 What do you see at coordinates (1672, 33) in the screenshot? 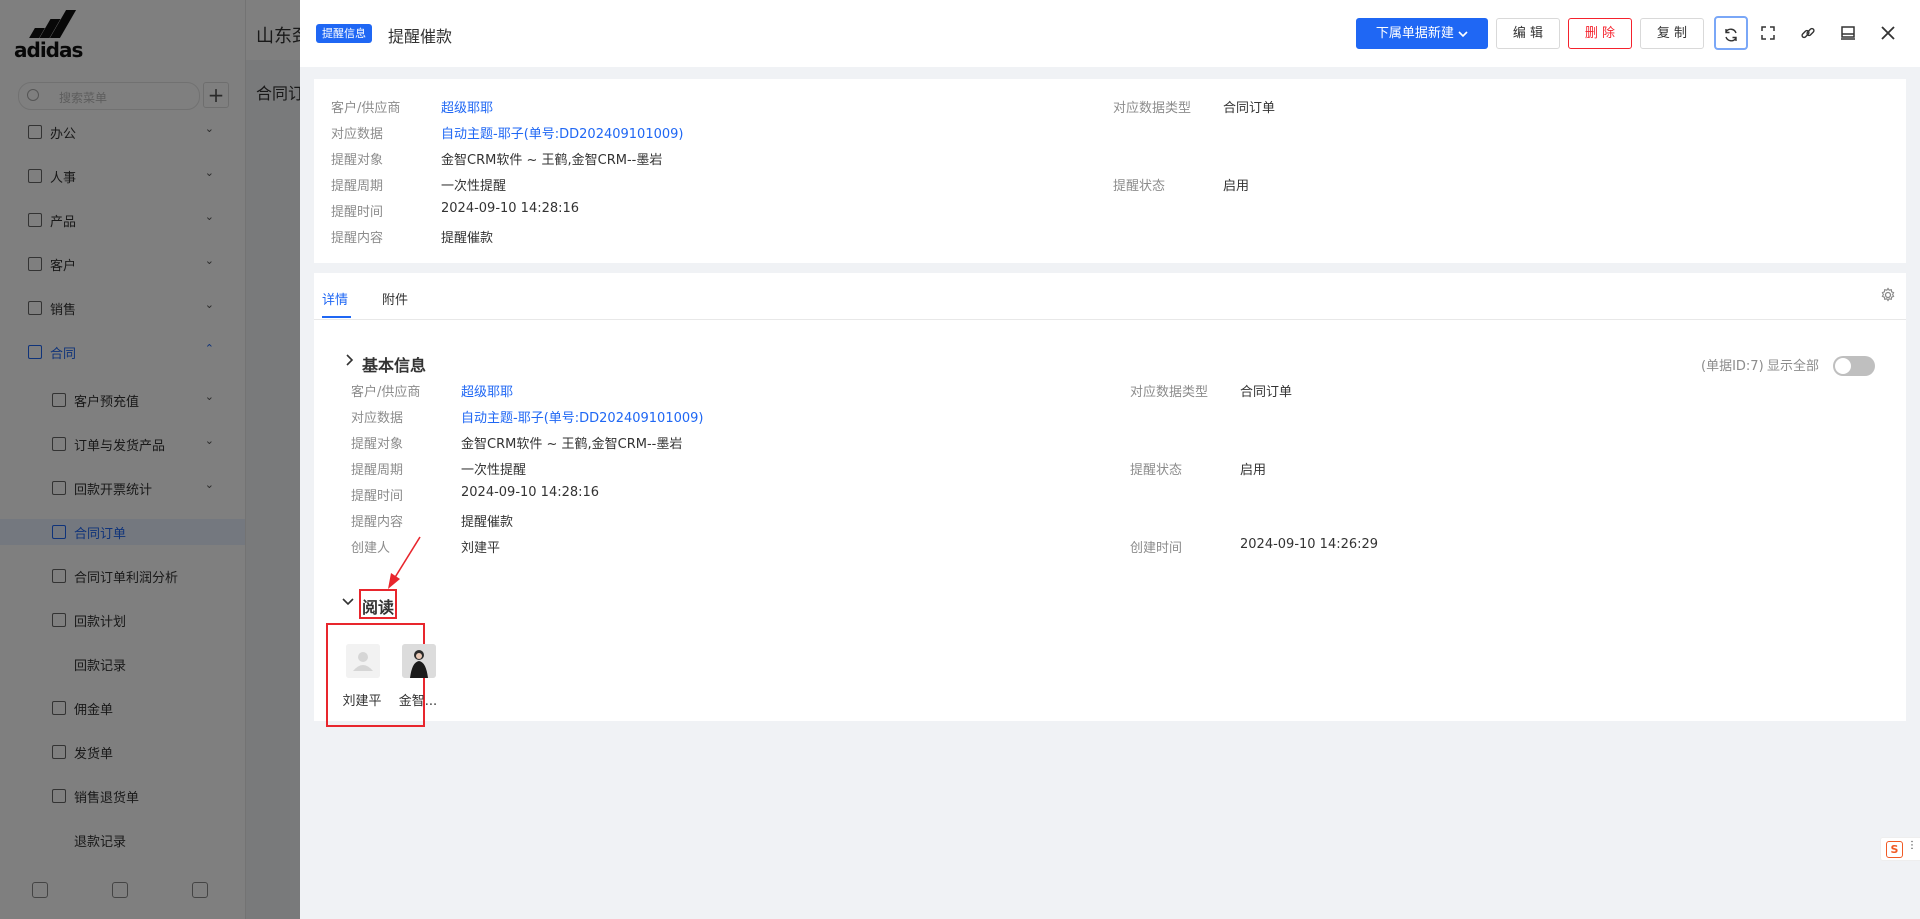
I see `copy-button: 复 制` at bounding box center [1672, 33].